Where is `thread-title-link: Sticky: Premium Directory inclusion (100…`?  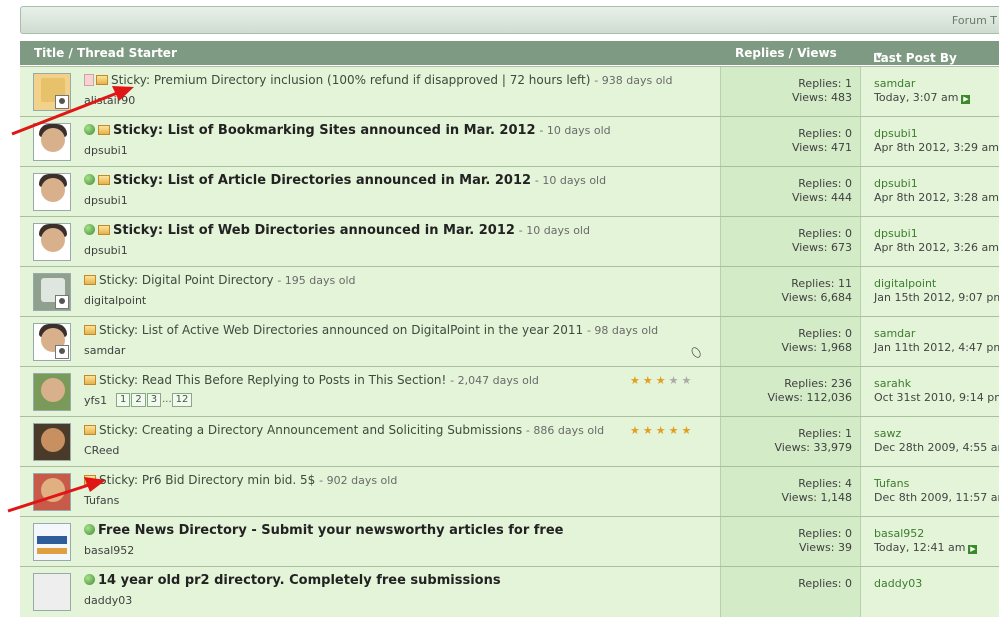 thread-title-link: Sticky: Premium Directory inclusion (100… is located at coordinates (350, 80).